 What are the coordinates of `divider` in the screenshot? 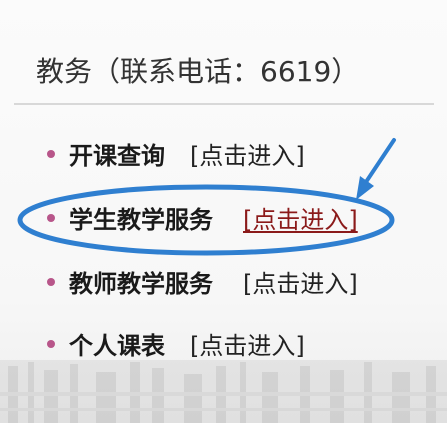 It's located at (224, 104).